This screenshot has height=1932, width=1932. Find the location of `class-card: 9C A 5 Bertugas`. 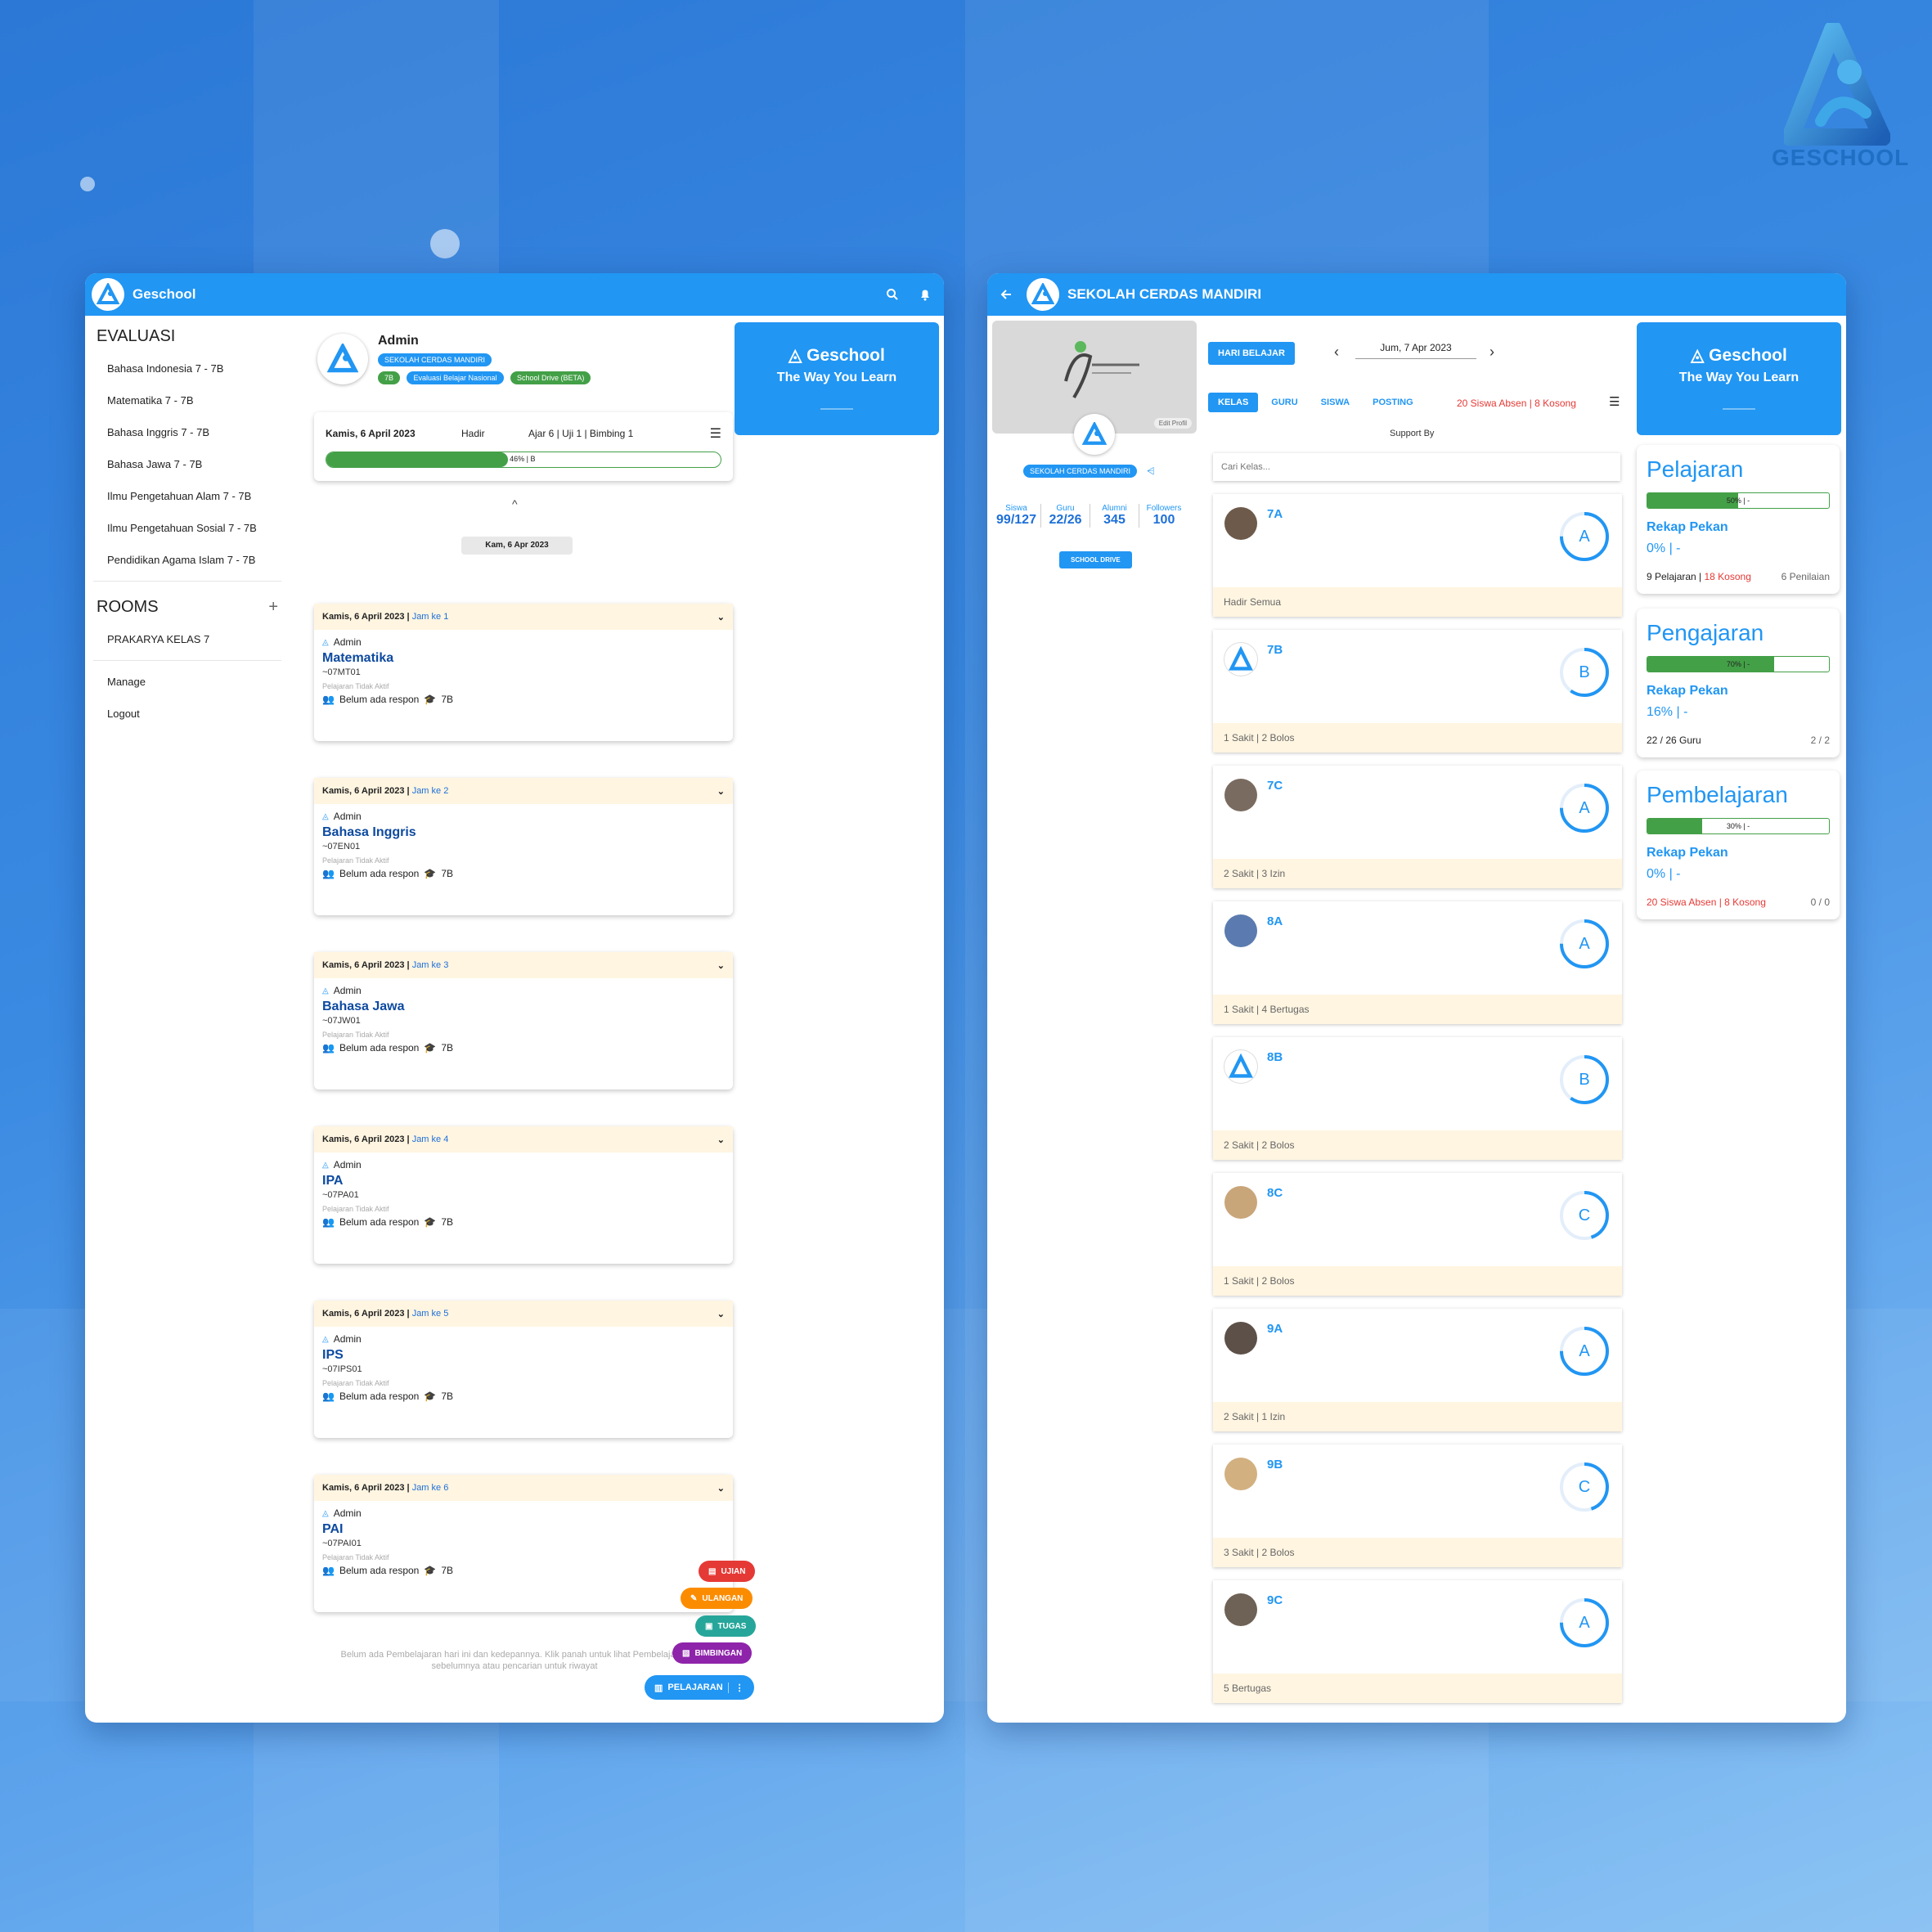

class-card: 9C A 5 Bertugas is located at coordinates (1418, 1641).